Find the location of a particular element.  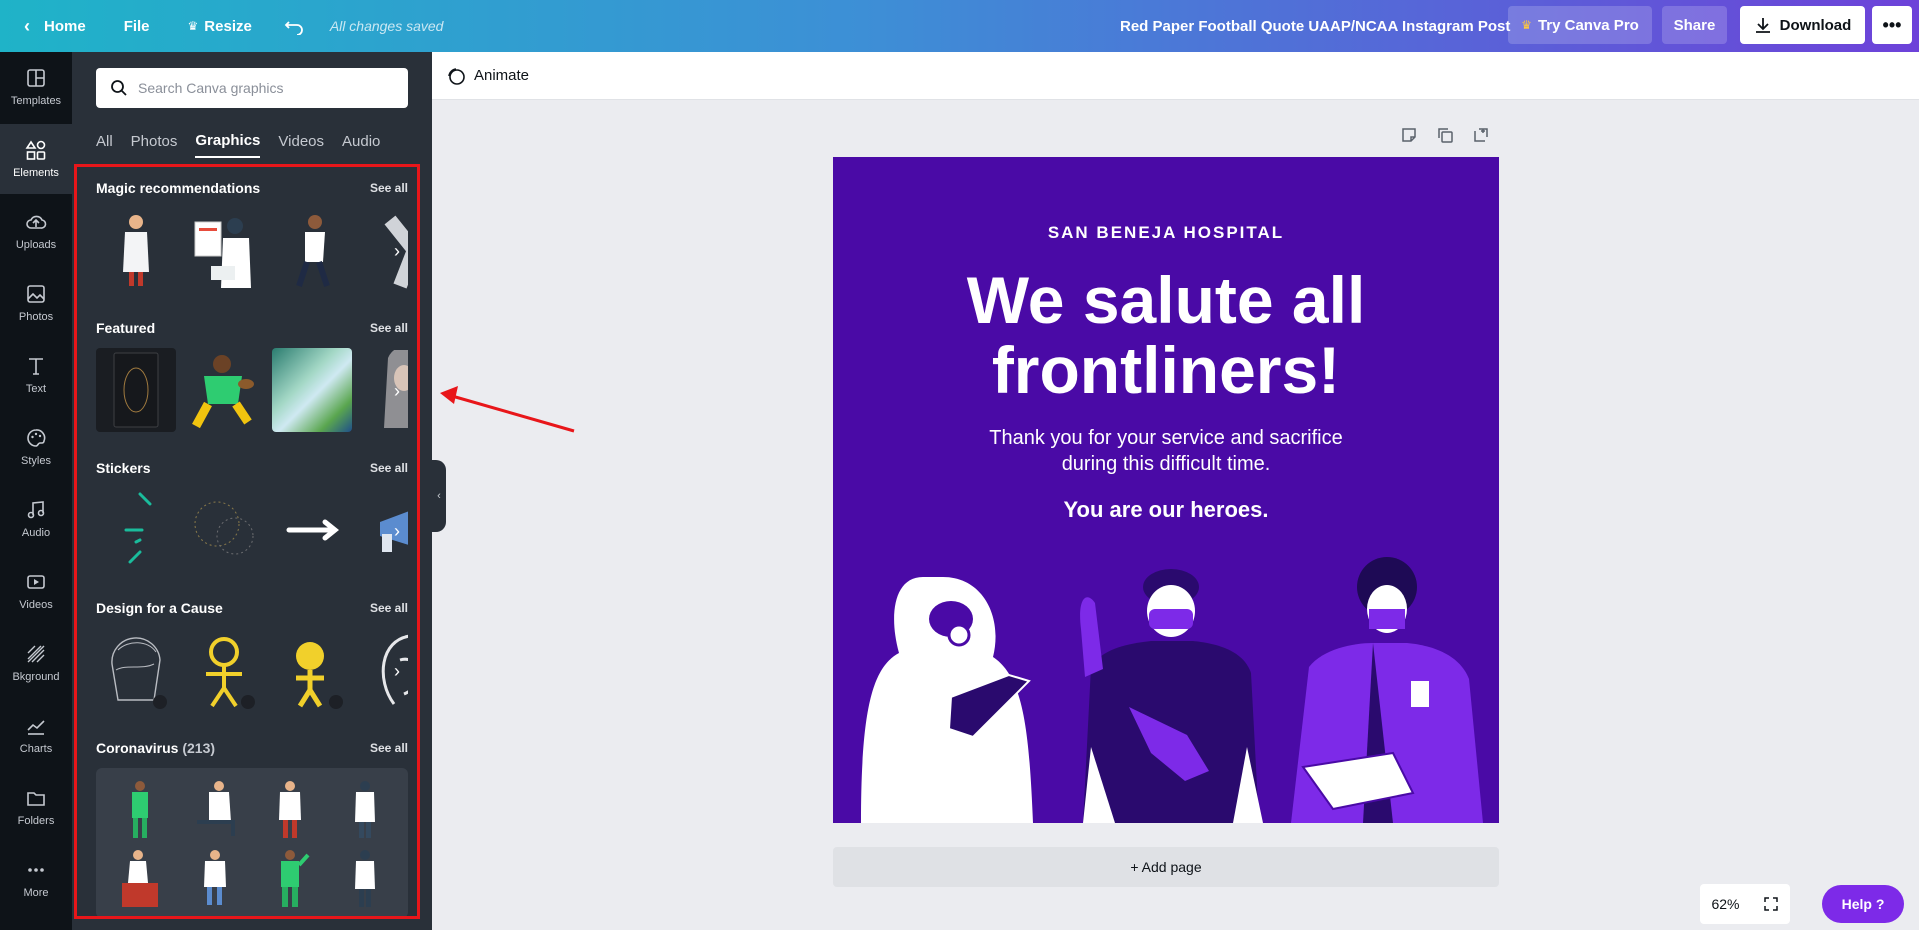

graphic-nurse-waving is located at coordinates (289, 877).